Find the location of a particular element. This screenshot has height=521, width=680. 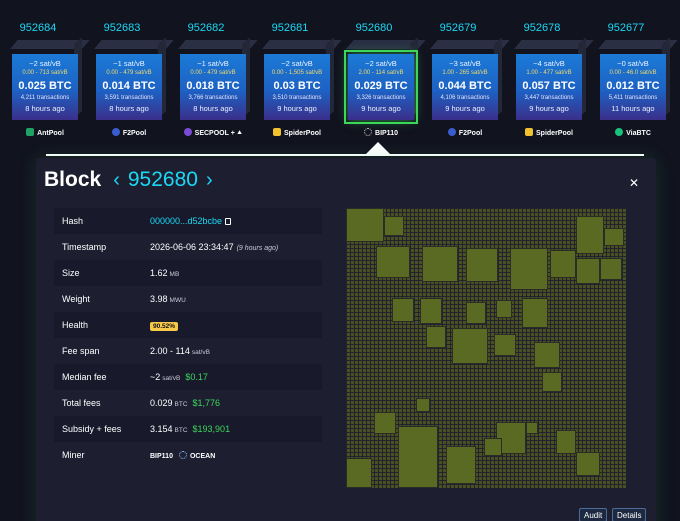

copy-icon is located at coordinates (228, 221).